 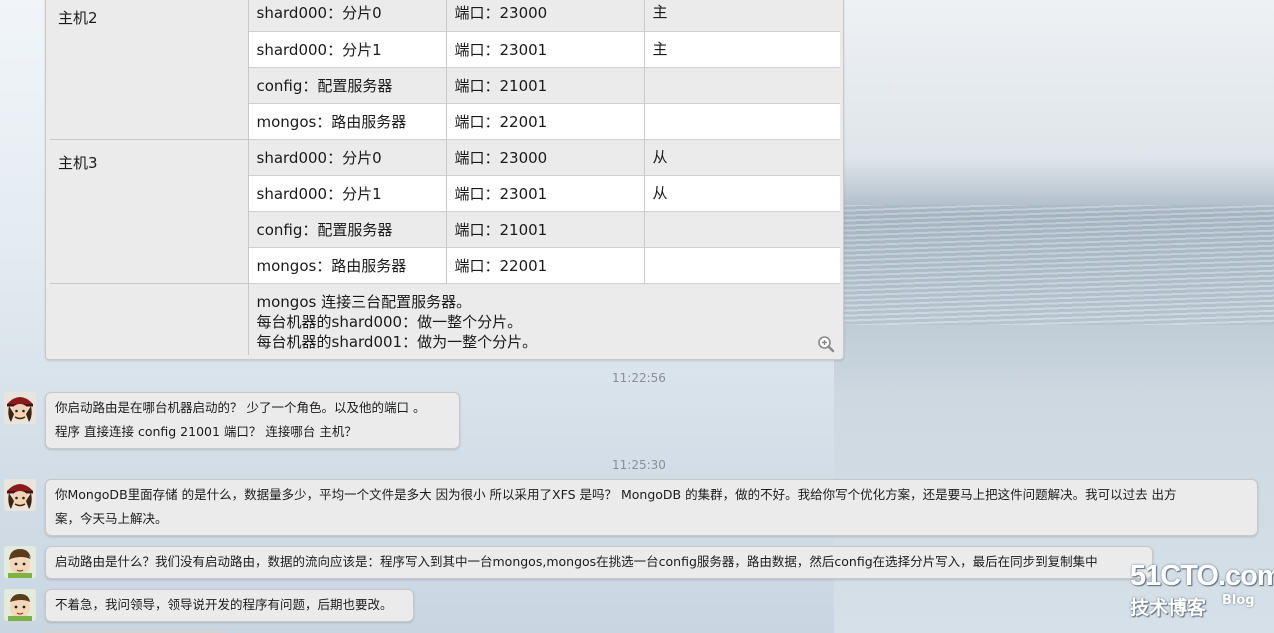 I want to click on message-timestamp: 11:22:56, so click(x=639, y=378).